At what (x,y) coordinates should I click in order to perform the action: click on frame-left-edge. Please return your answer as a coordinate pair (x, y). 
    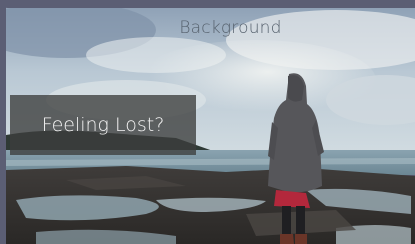
    Looking at the image, I should click on (3, 122).